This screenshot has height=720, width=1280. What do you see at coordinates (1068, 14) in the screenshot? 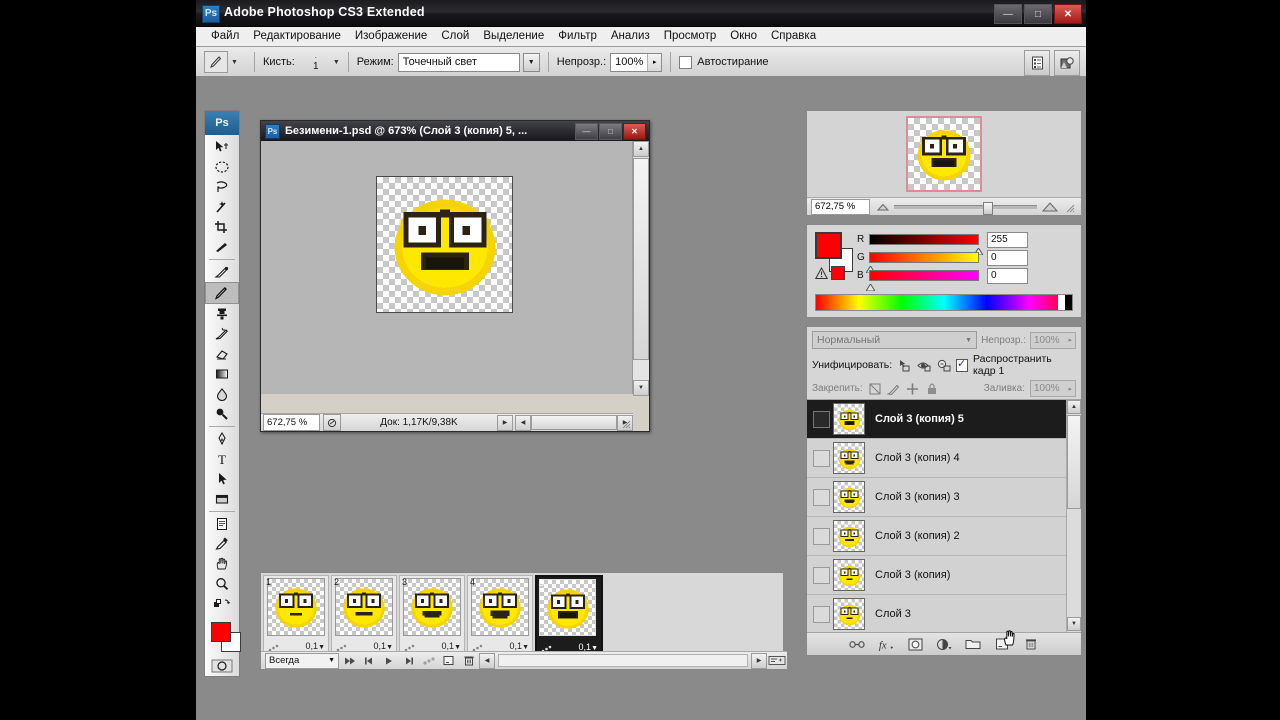
I see `close-button: ✕` at bounding box center [1068, 14].